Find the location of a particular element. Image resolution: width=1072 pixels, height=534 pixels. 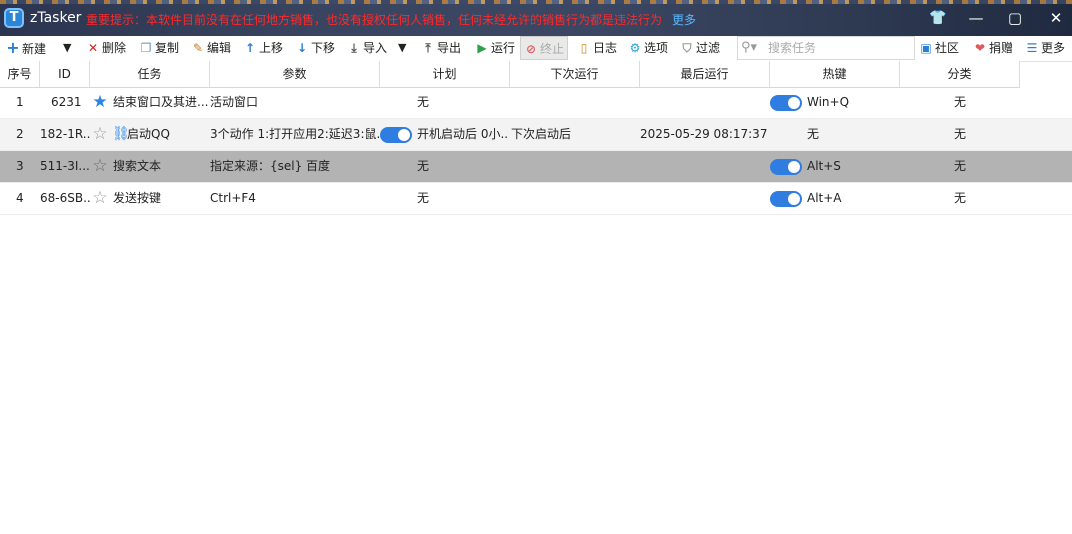

gear-icon: ⚙ is located at coordinates (635, 48).